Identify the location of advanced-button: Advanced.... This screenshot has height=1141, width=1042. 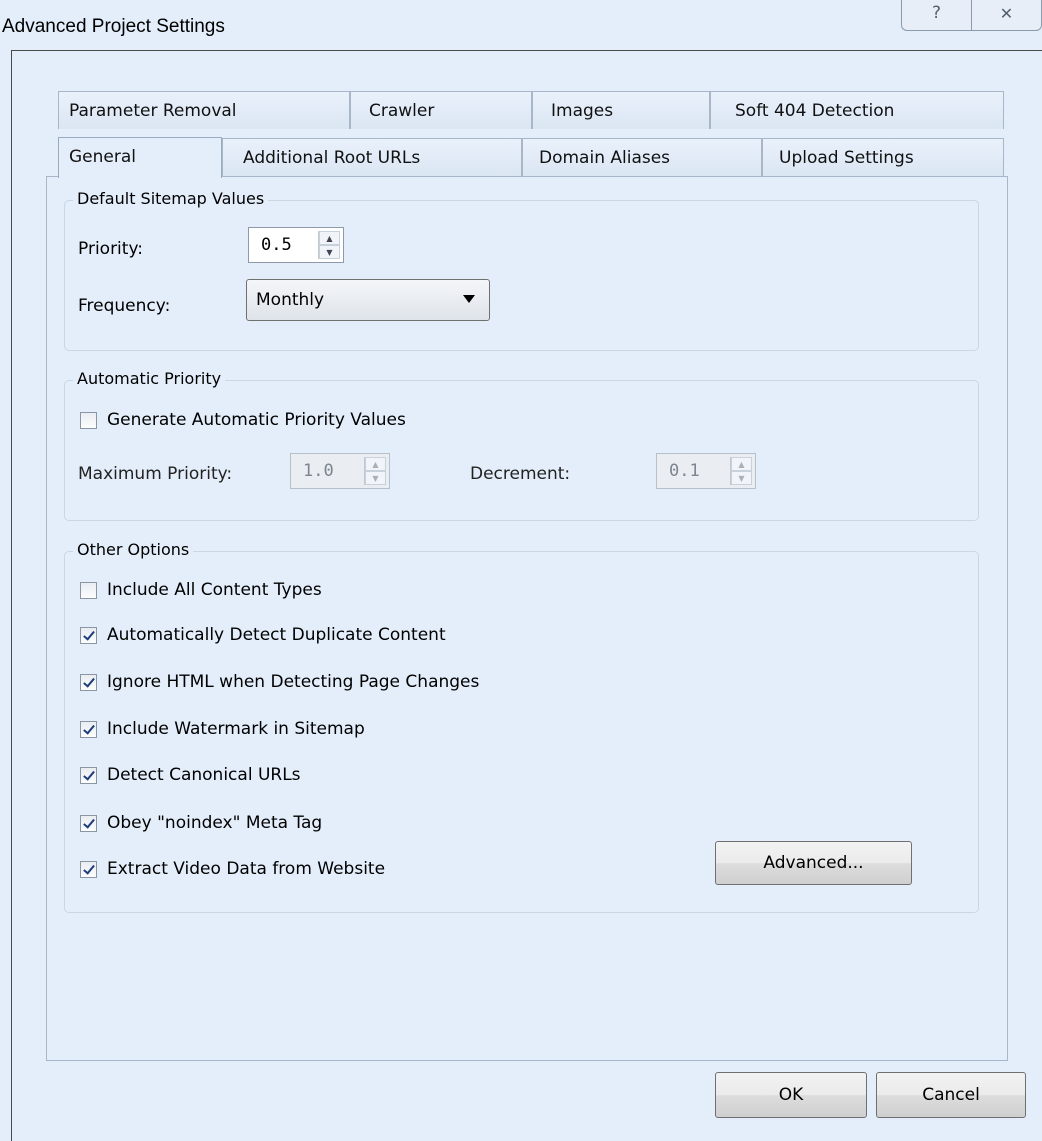
(813, 863).